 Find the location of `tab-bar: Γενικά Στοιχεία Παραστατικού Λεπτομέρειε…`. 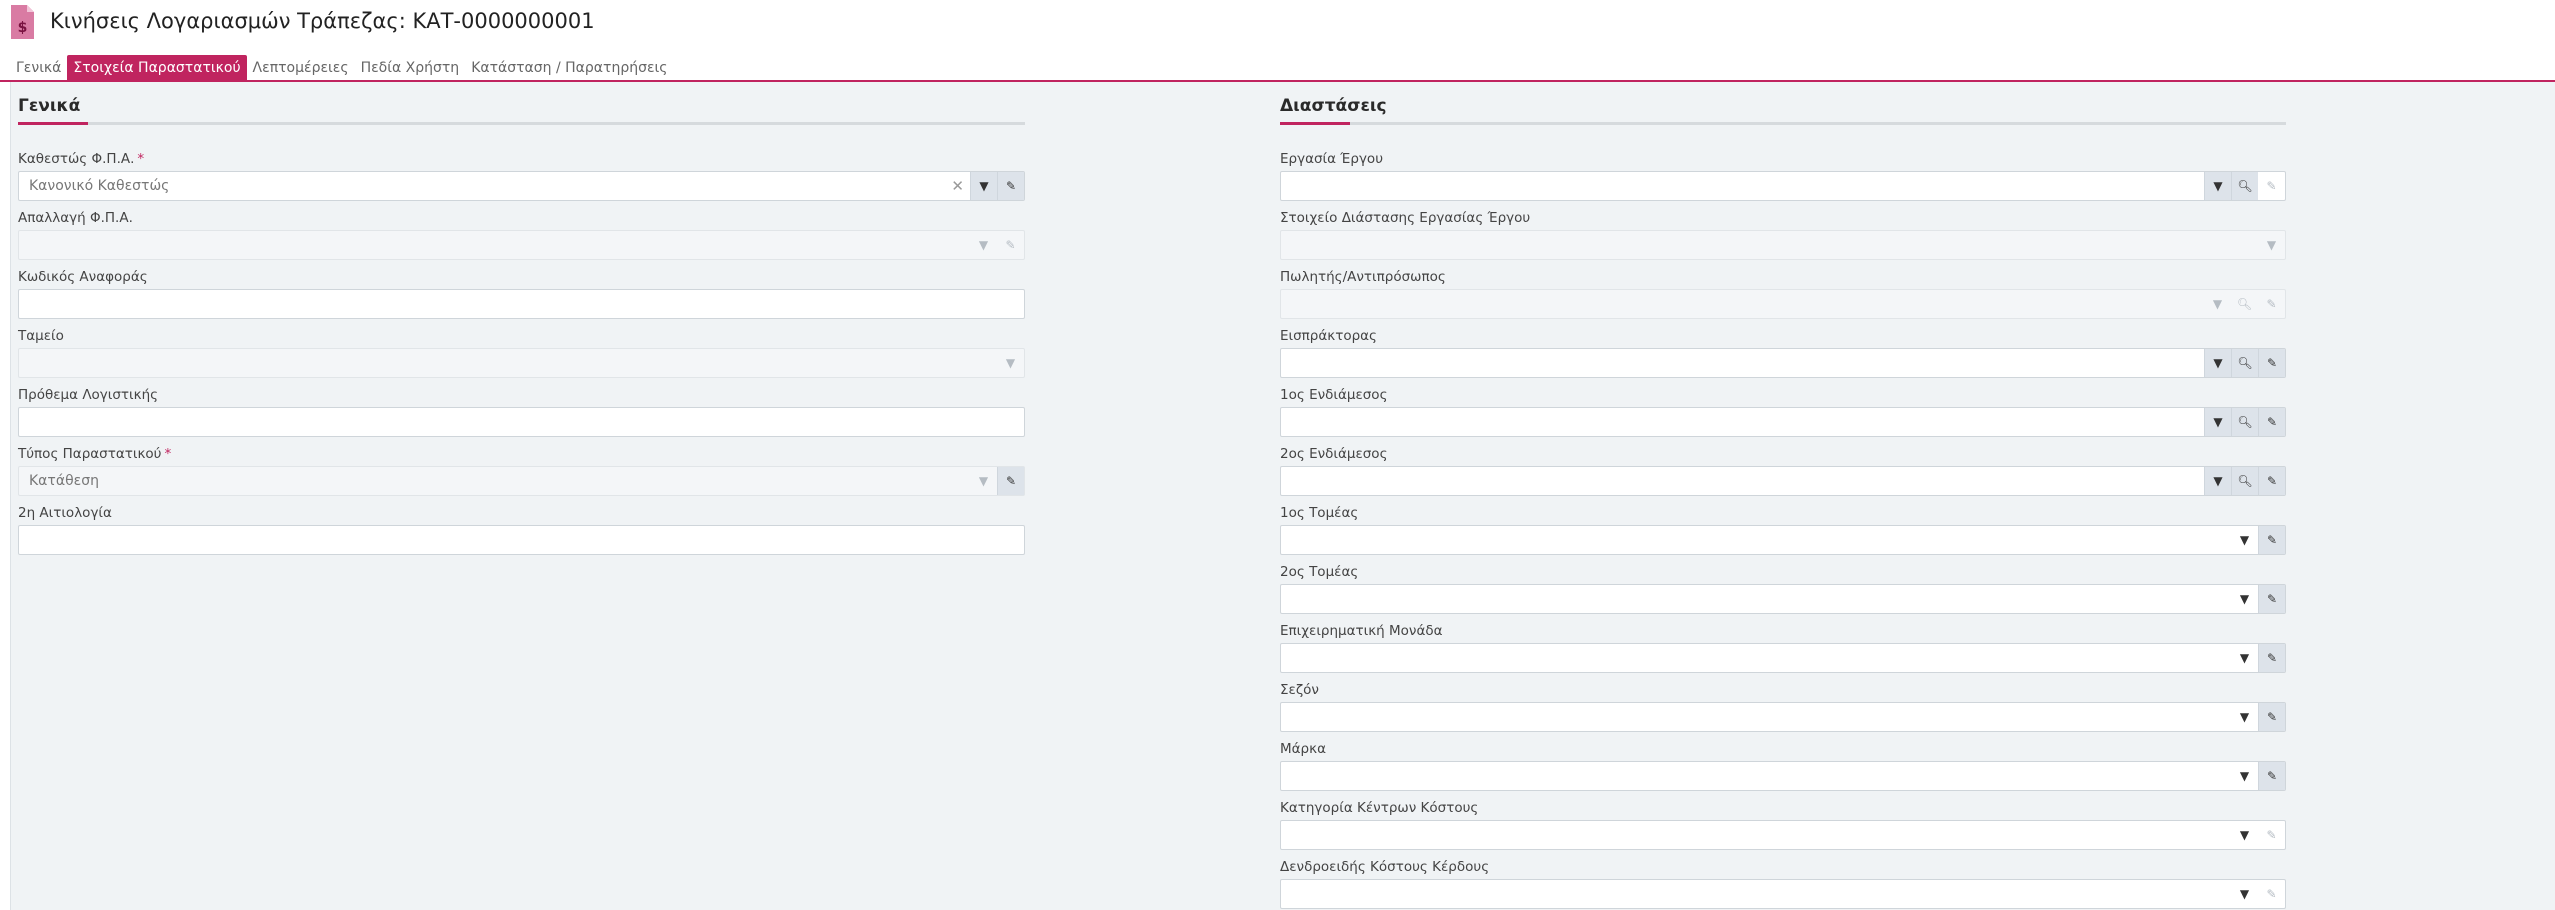

tab-bar: Γενικά Στοιχεία Παραστατικού Λεπτομέρειε… is located at coordinates (341, 68).